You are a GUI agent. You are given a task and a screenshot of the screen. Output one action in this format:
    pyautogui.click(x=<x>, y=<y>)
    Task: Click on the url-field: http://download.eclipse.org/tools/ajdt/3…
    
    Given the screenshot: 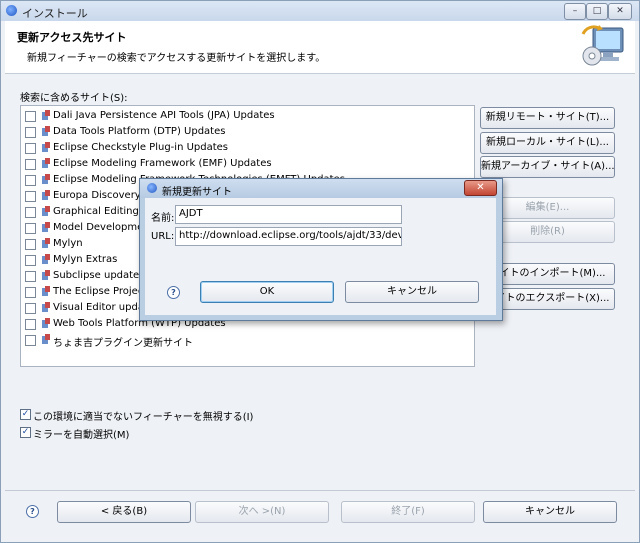 What is the action you would take?
    pyautogui.click(x=288, y=236)
    